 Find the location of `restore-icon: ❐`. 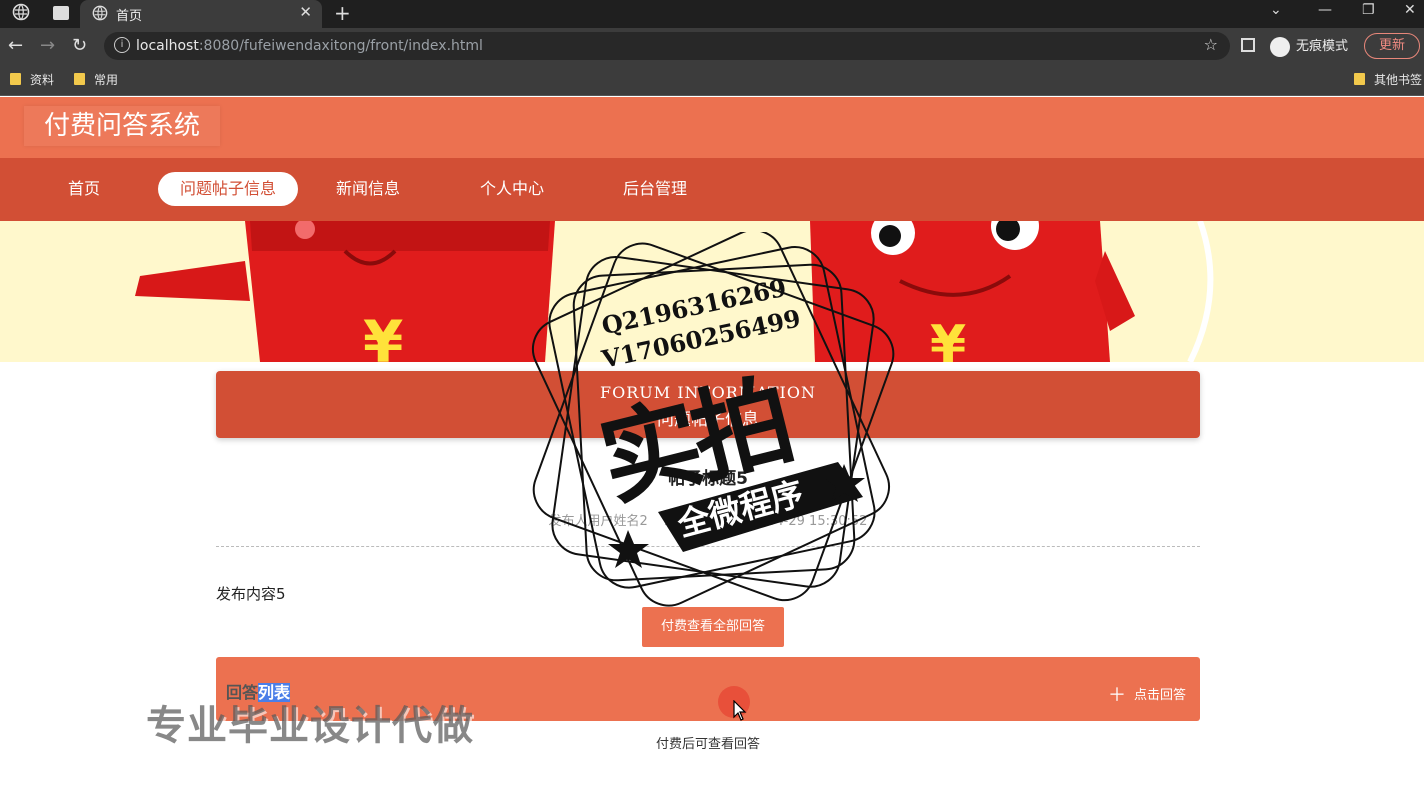

restore-icon: ❐ is located at coordinates (1368, 10).